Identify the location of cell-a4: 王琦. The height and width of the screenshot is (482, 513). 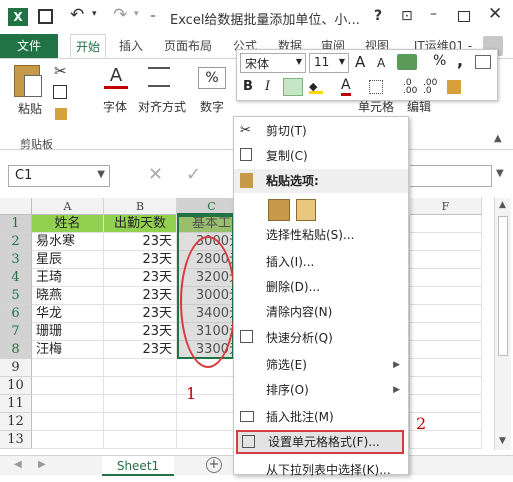
(68, 278).